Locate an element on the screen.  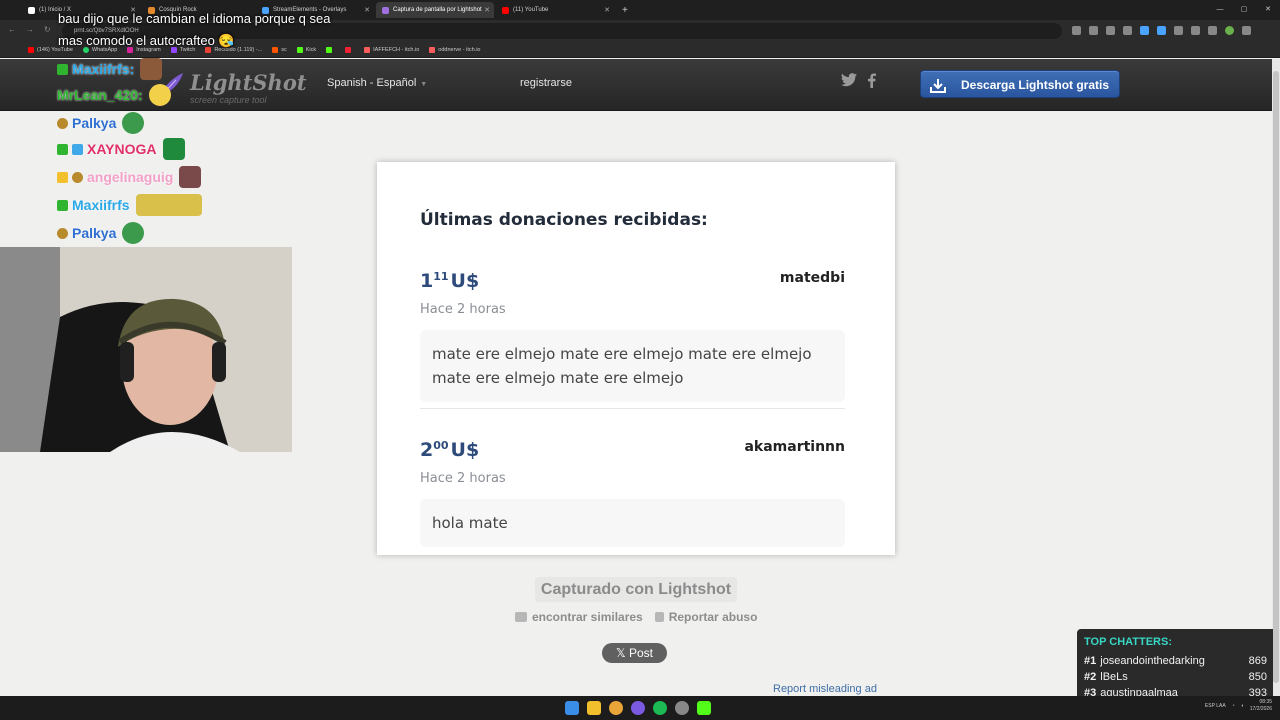
close-window-button: ✕ is located at coordinates (1268, 10).